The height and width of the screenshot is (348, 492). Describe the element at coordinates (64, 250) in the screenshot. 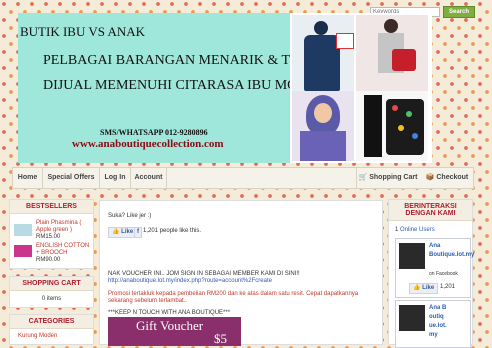

I see `product-name: ENGLISH COTTON + BROOCH` at that location.